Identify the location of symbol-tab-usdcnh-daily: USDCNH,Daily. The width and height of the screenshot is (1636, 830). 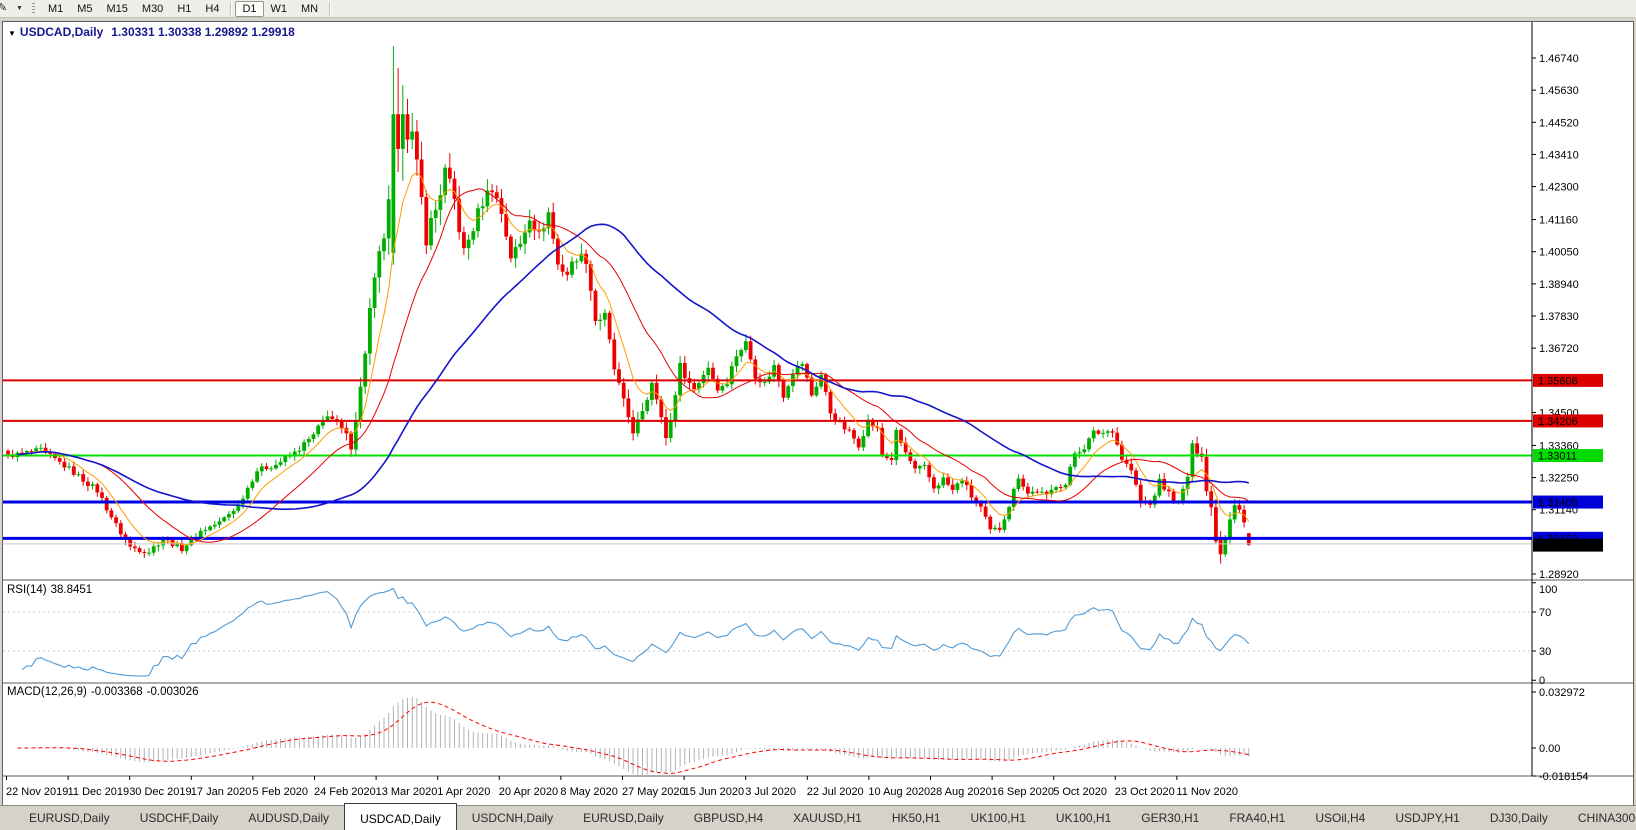
(512, 818).